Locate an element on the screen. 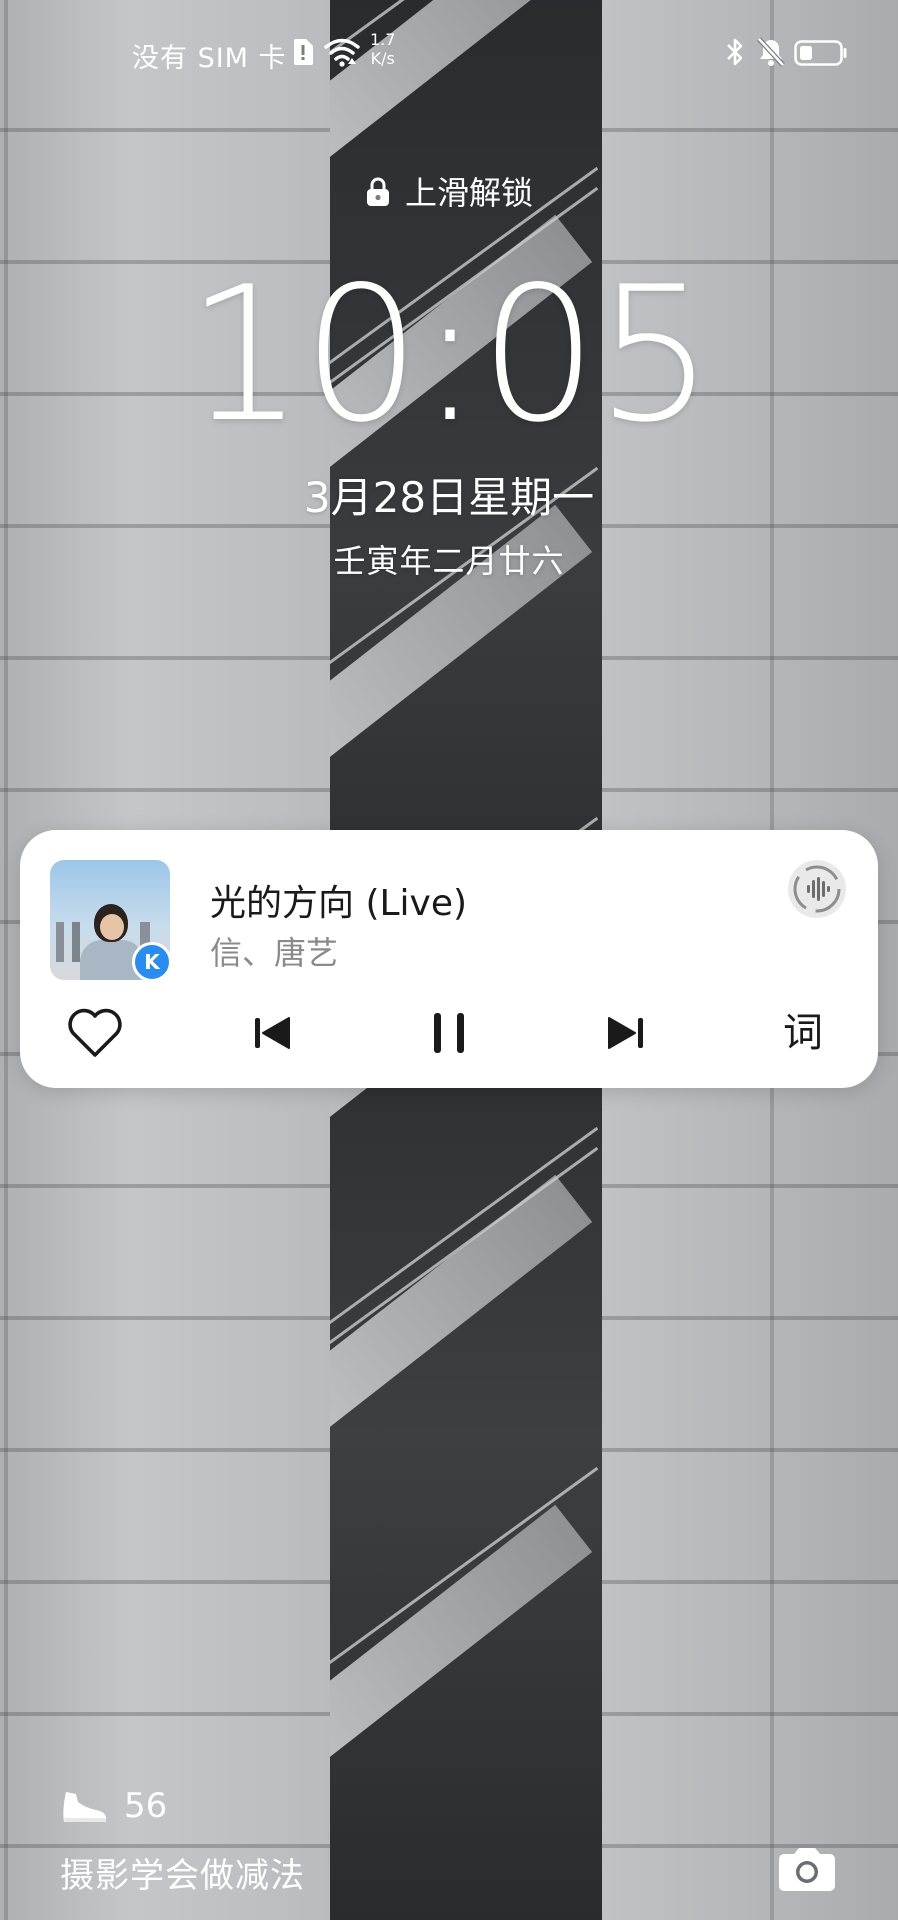 This screenshot has height=1920, width=898. status-bar: 没有 SIM 卡 1.7 K/s is located at coordinates (449, 52).